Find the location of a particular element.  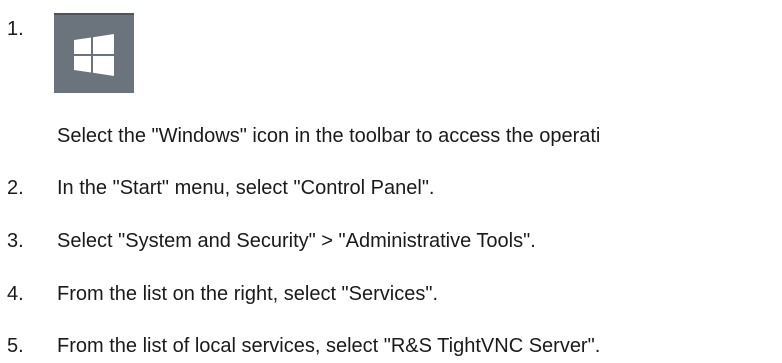

windows-start-button is located at coordinates (94, 53).